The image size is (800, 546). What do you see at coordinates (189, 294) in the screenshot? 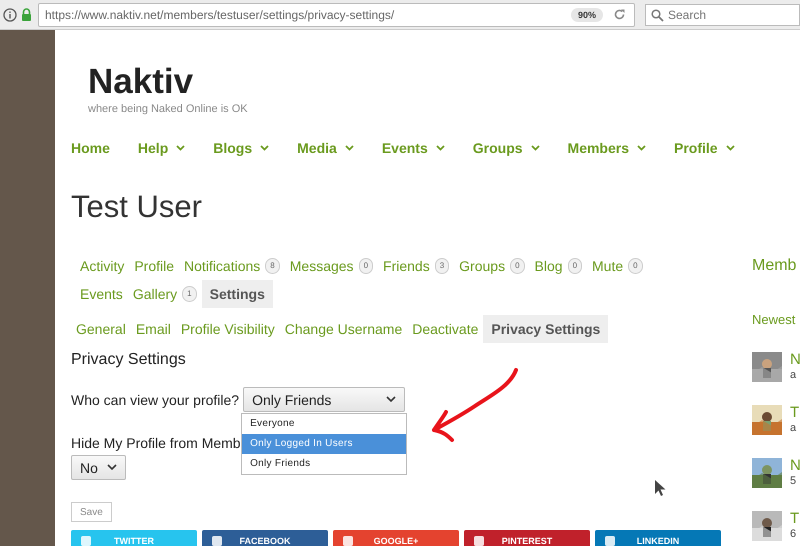
I see `count-badge: 1` at bounding box center [189, 294].